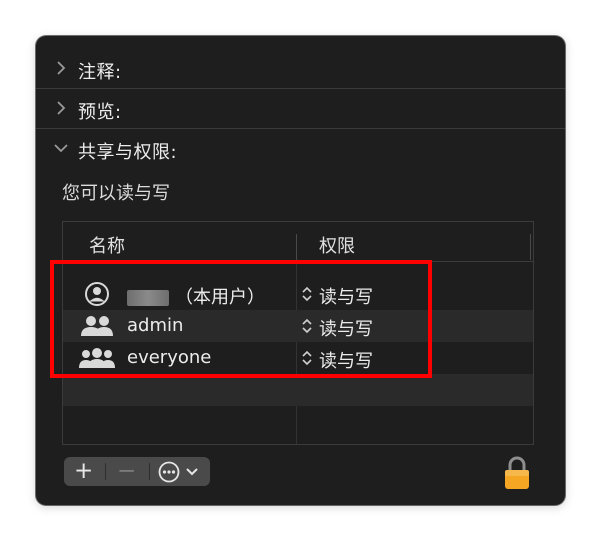  Describe the element at coordinates (169, 472) in the screenshot. I see `ellipsis-circle-icon` at that location.